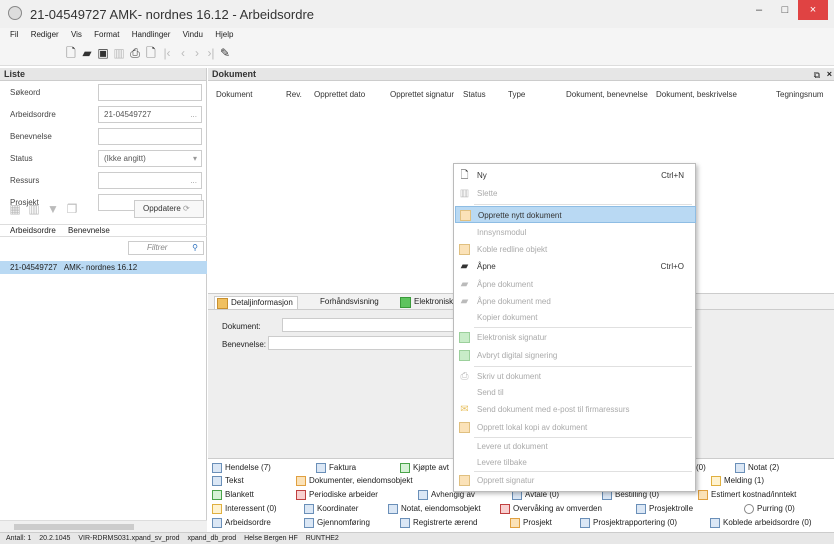 The image size is (834, 544). What do you see at coordinates (551, 508) in the screenshot?
I see `link-overvaking: Overvåking av omverden` at bounding box center [551, 508].